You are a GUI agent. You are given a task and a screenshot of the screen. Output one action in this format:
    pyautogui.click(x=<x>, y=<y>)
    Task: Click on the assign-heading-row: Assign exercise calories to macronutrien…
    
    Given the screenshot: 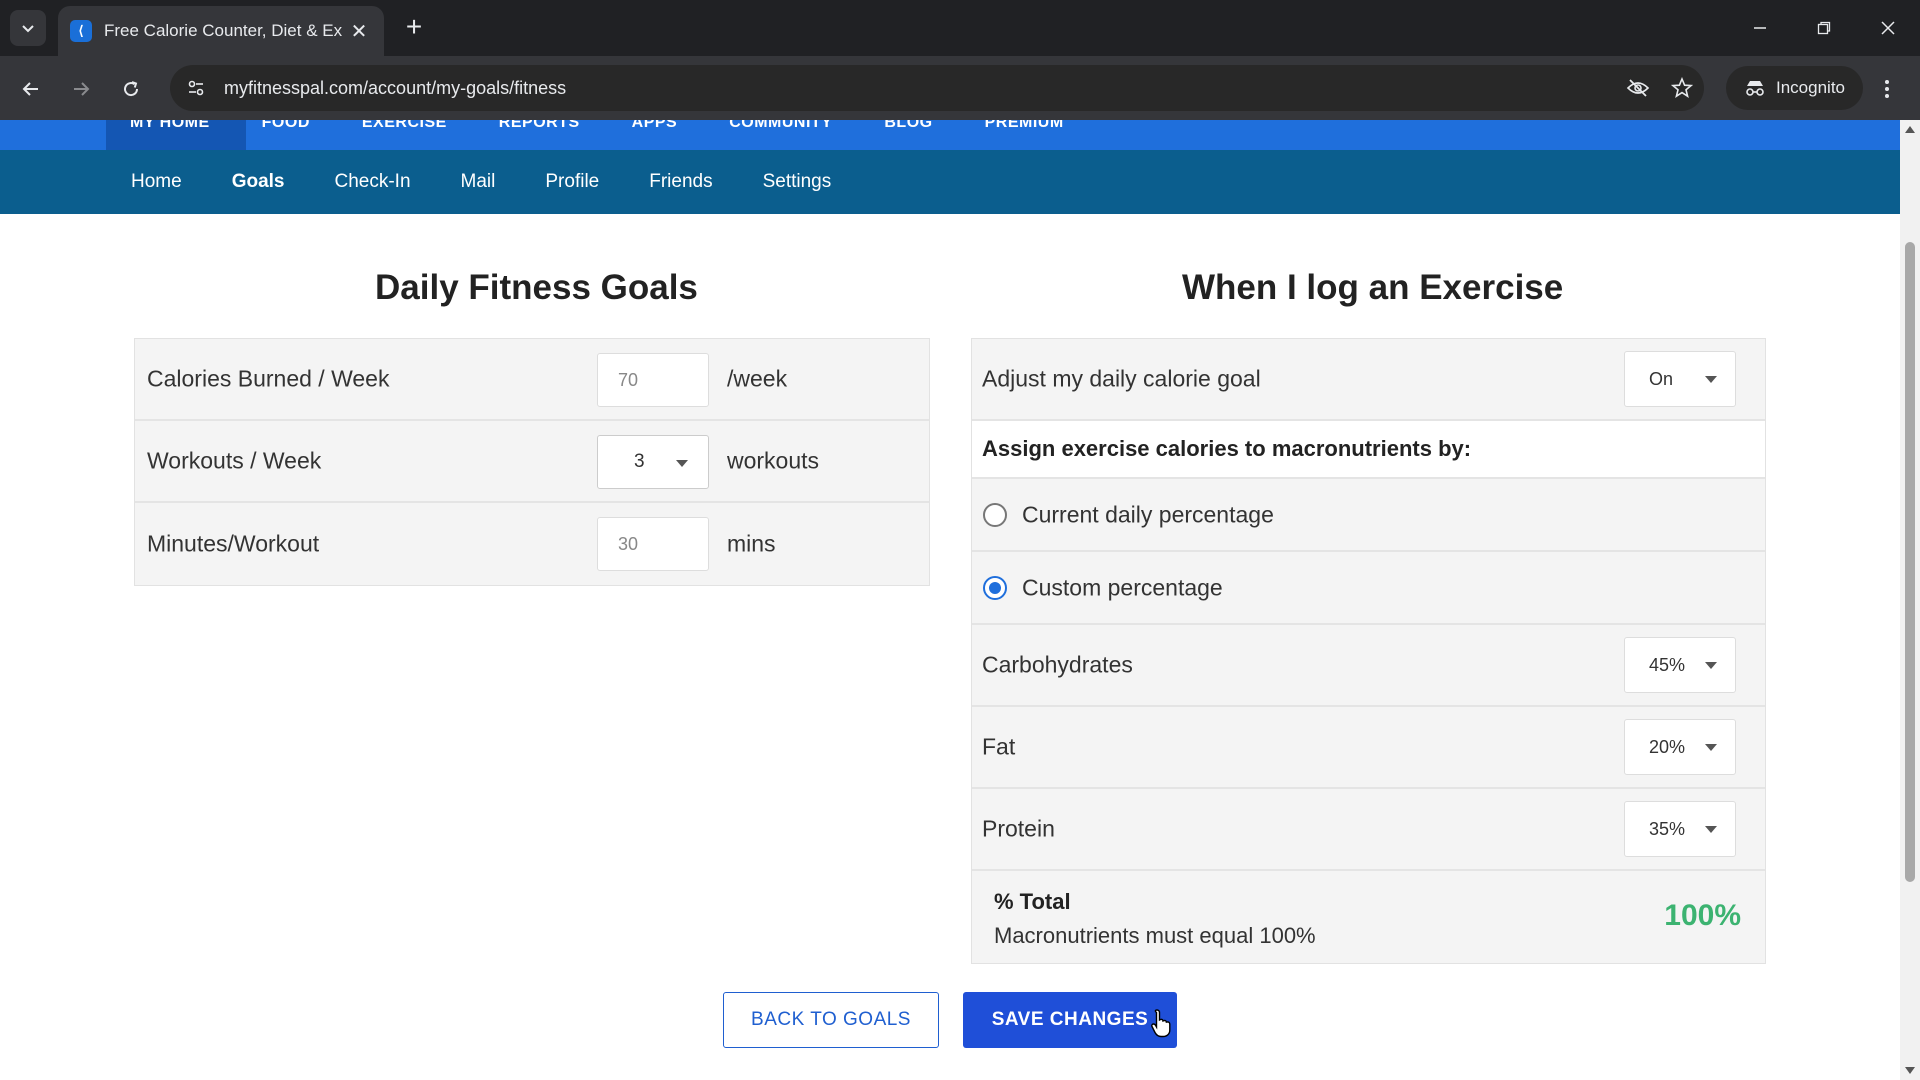 What is the action you would take?
    pyautogui.click(x=1368, y=450)
    